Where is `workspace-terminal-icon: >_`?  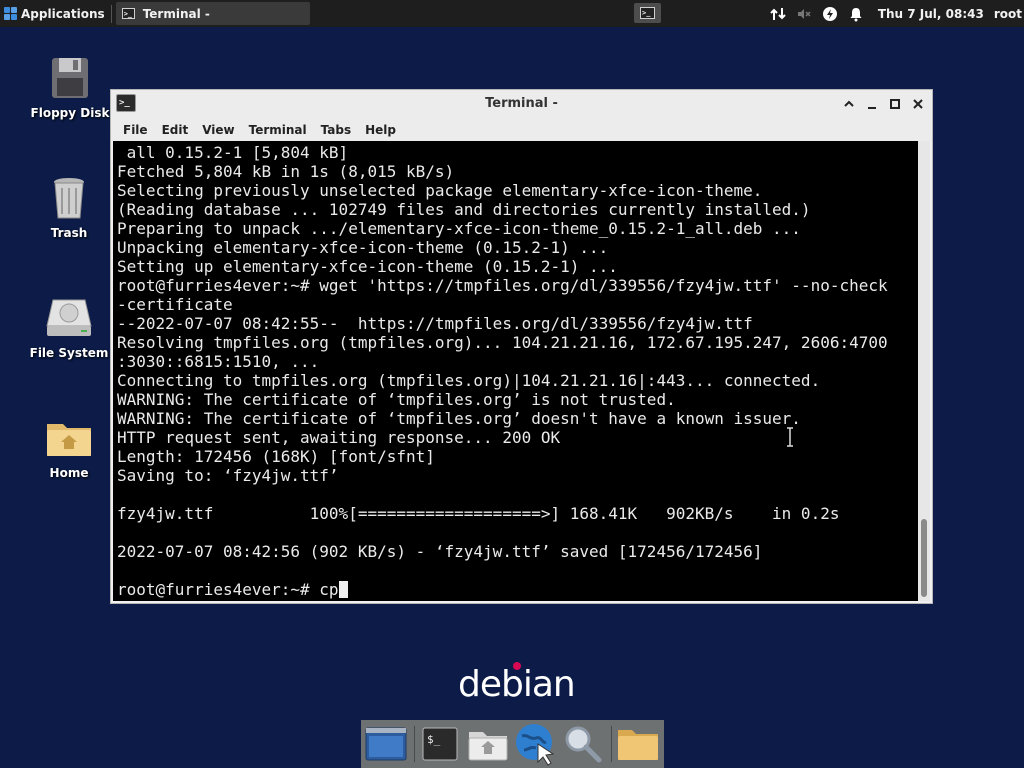
workspace-terminal-icon: >_ is located at coordinates (647, 13).